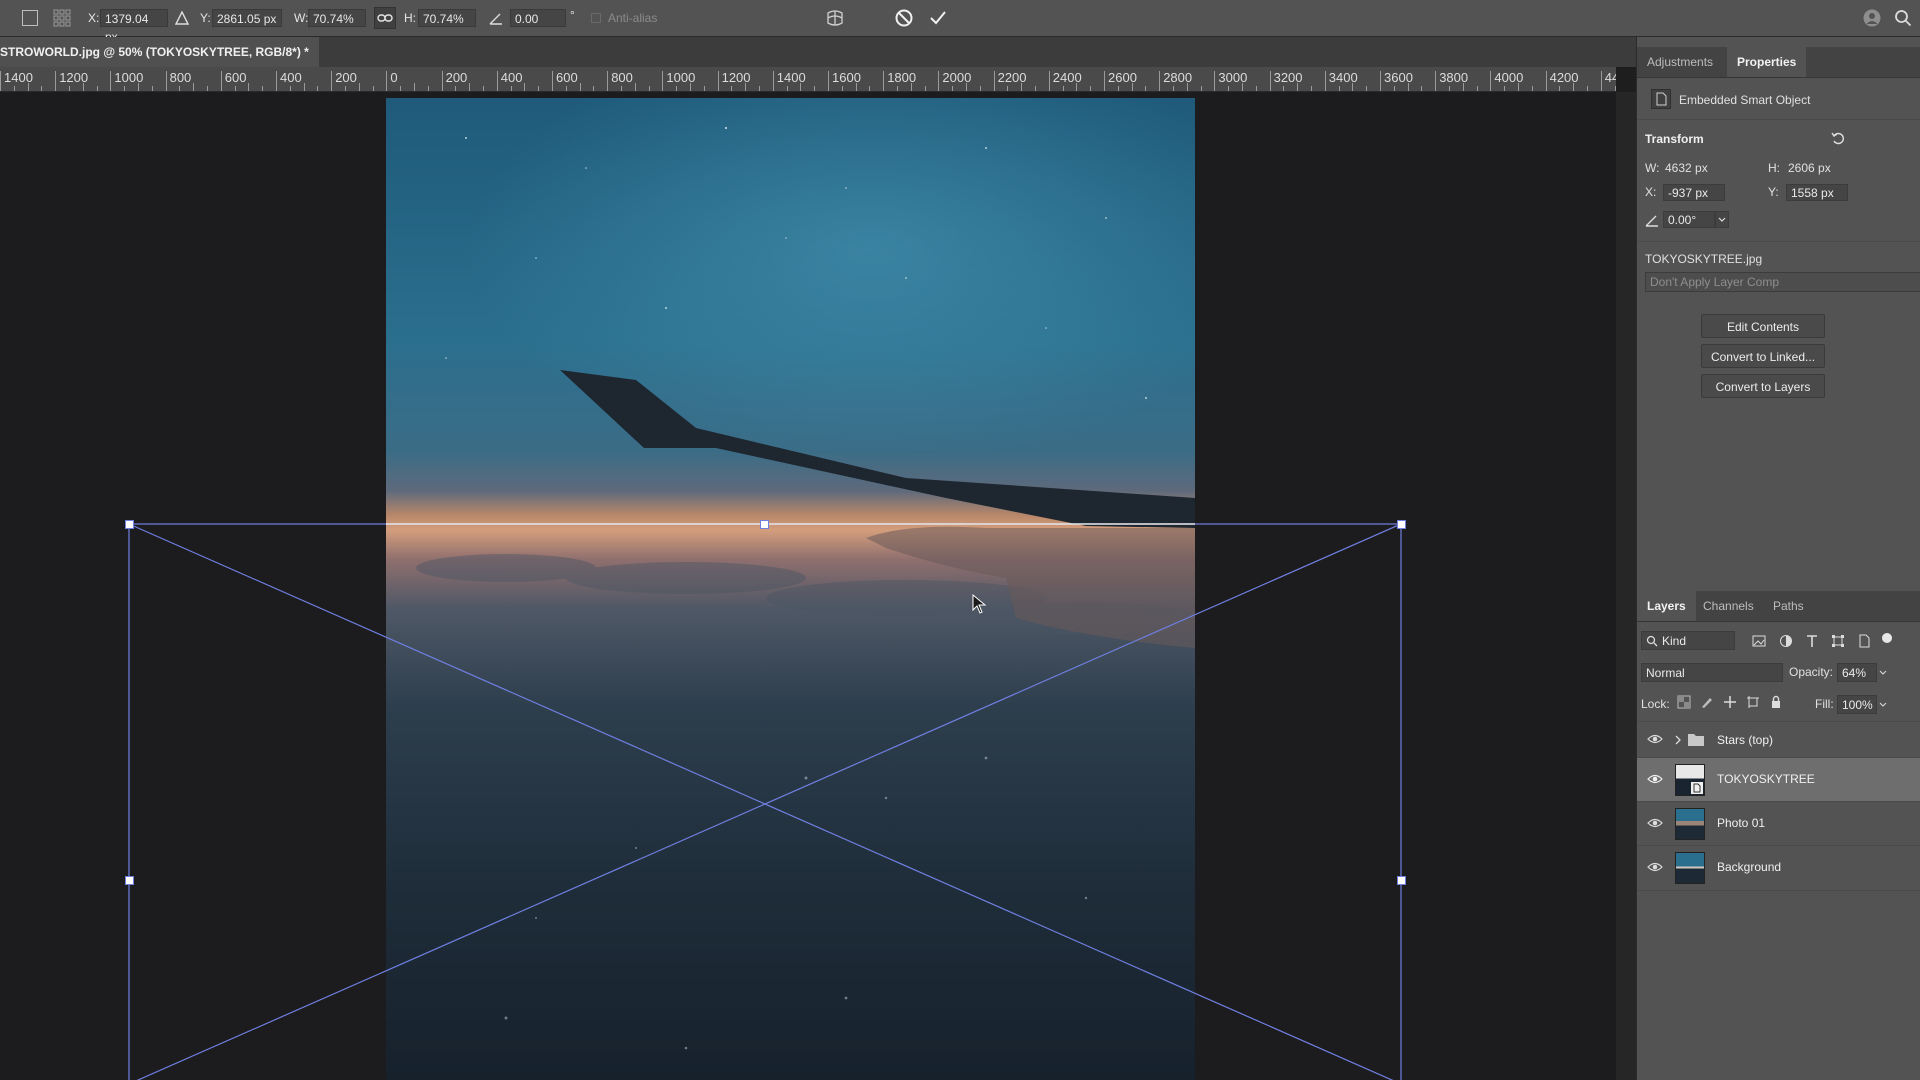  What do you see at coordinates (1741, 823) in the screenshot?
I see `layer-name: Photo 01` at bounding box center [1741, 823].